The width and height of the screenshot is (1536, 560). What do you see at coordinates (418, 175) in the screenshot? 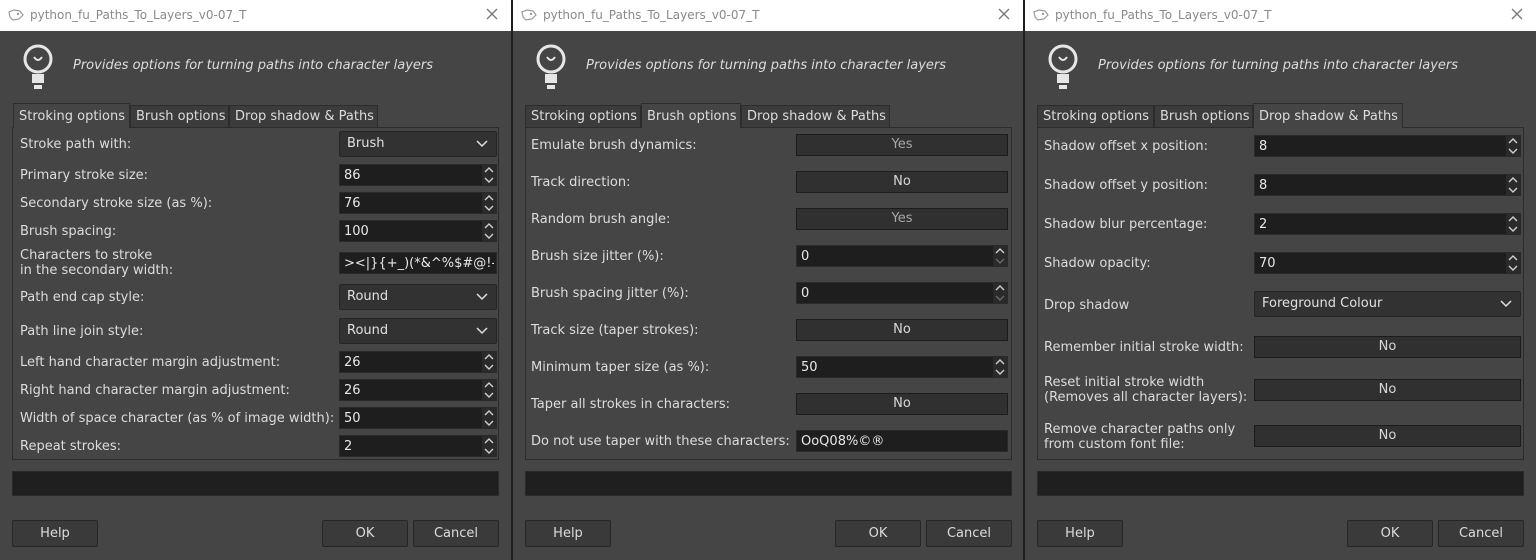
I see `primary-size-spinner: 86` at bounding box center [418, 175].